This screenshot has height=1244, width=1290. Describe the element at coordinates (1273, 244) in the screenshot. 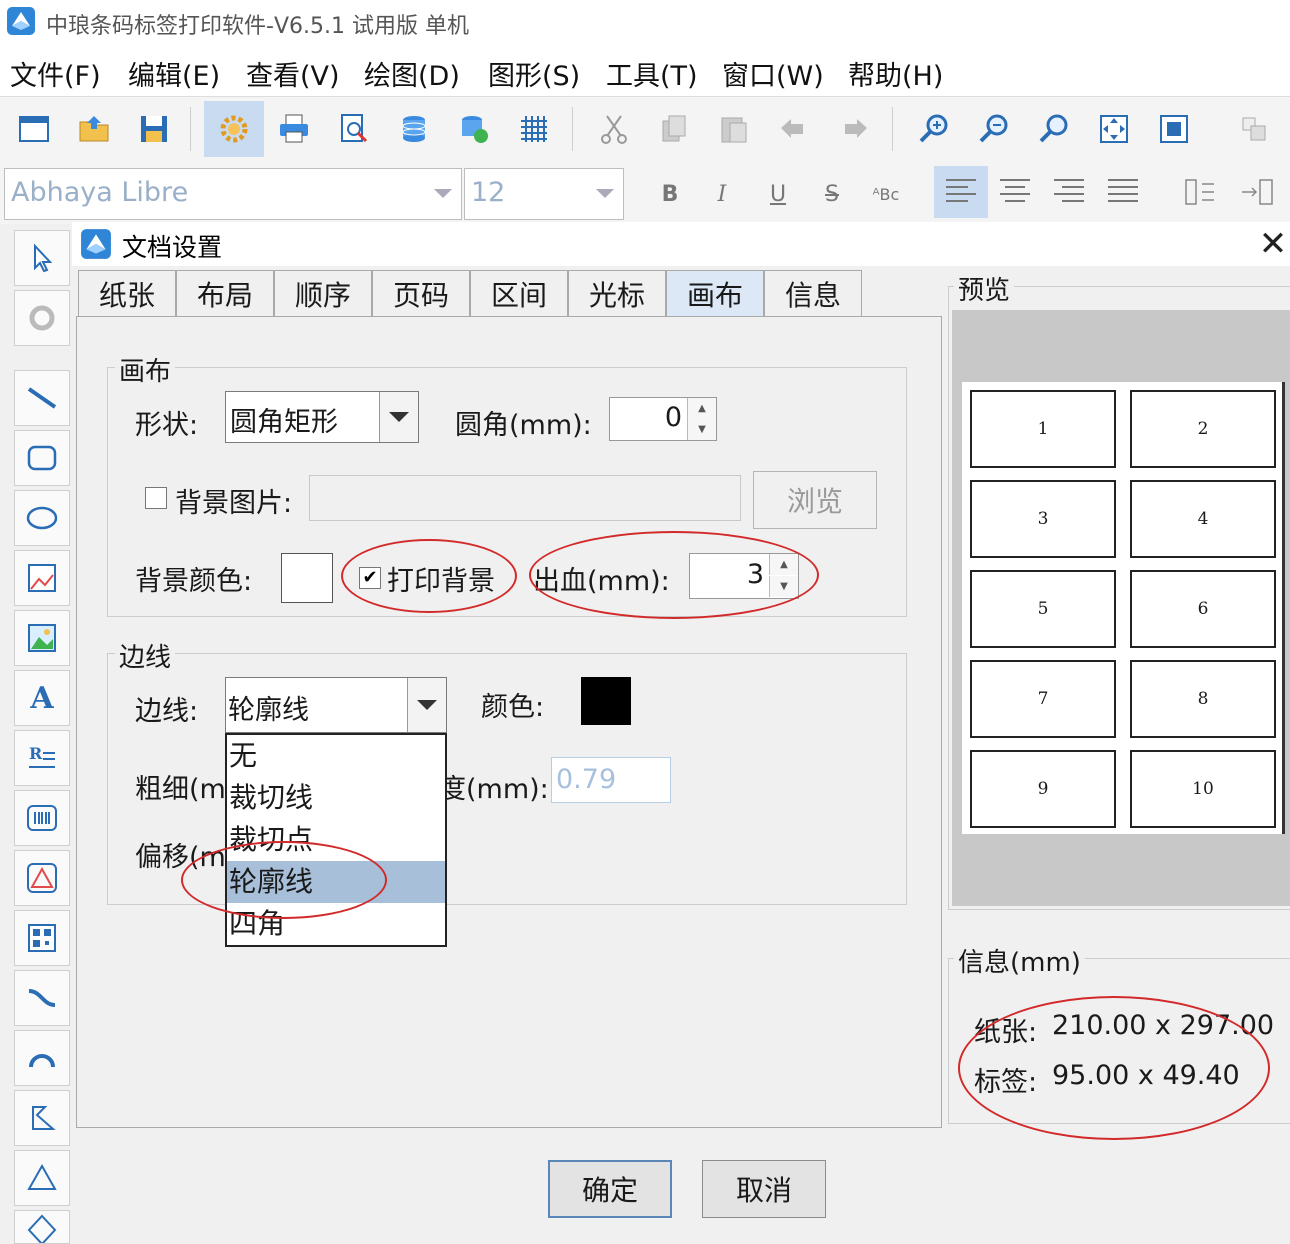

I see `close-icon: ✕` at that location.